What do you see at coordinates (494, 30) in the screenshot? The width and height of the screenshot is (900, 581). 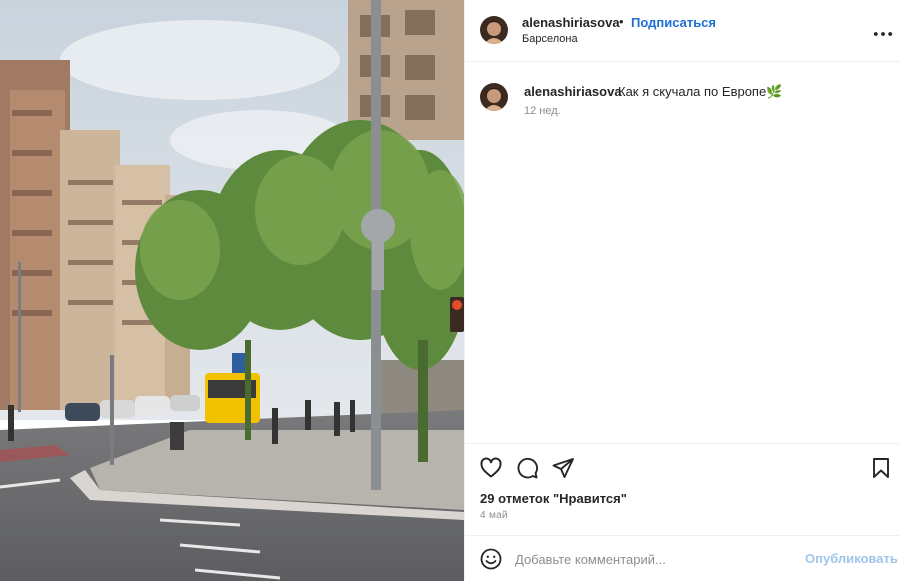 I see `author-avatar` at bounding box center [494, 30].